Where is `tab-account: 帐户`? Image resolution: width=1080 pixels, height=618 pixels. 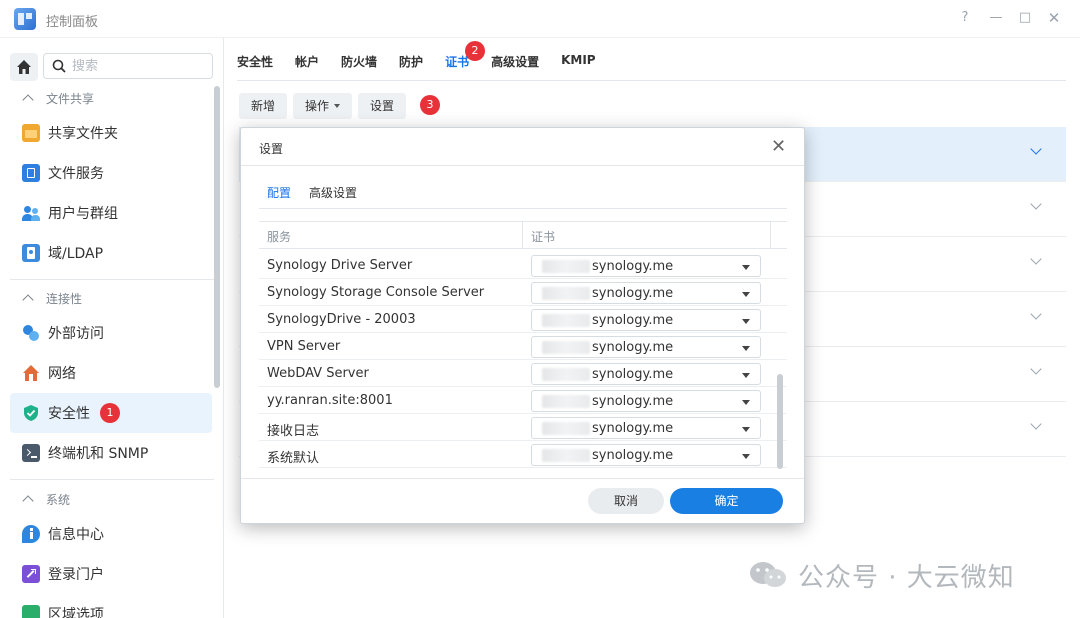 tab-account: 帐户 is located at coordinates (307, 64).